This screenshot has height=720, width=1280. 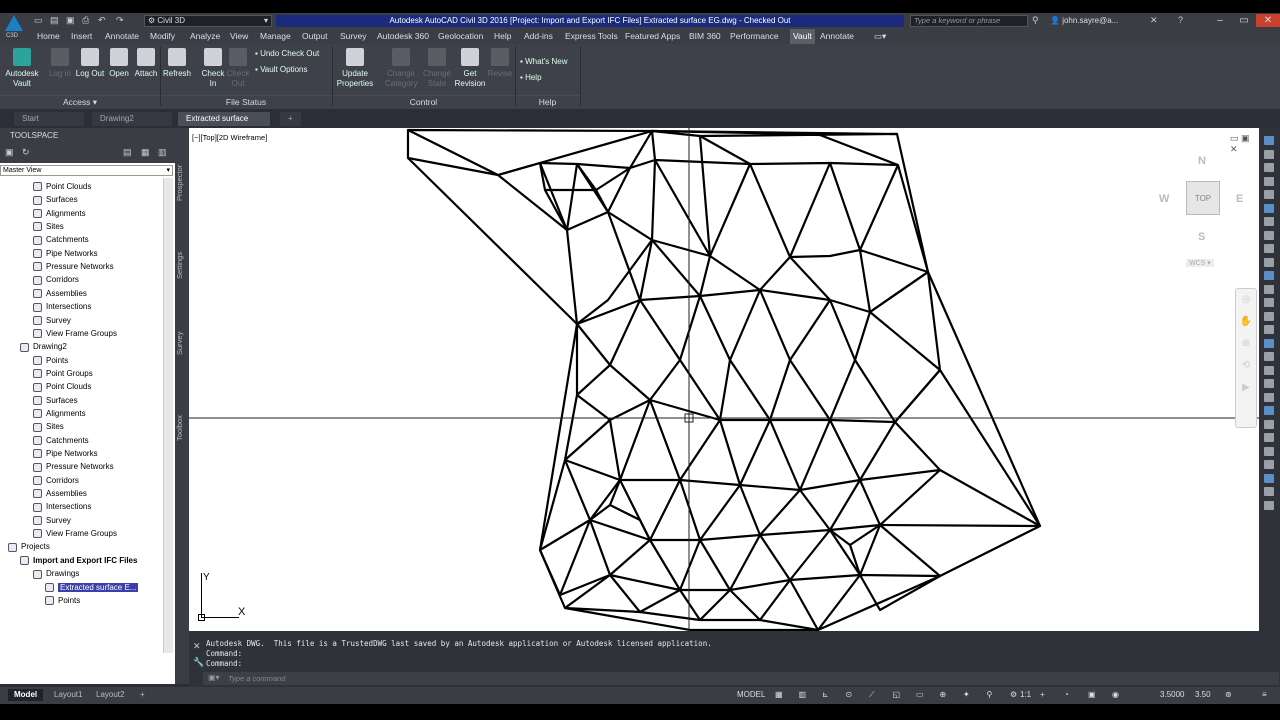 I want to click on tree-item: Point Clouds, so click(x=62, y=186).